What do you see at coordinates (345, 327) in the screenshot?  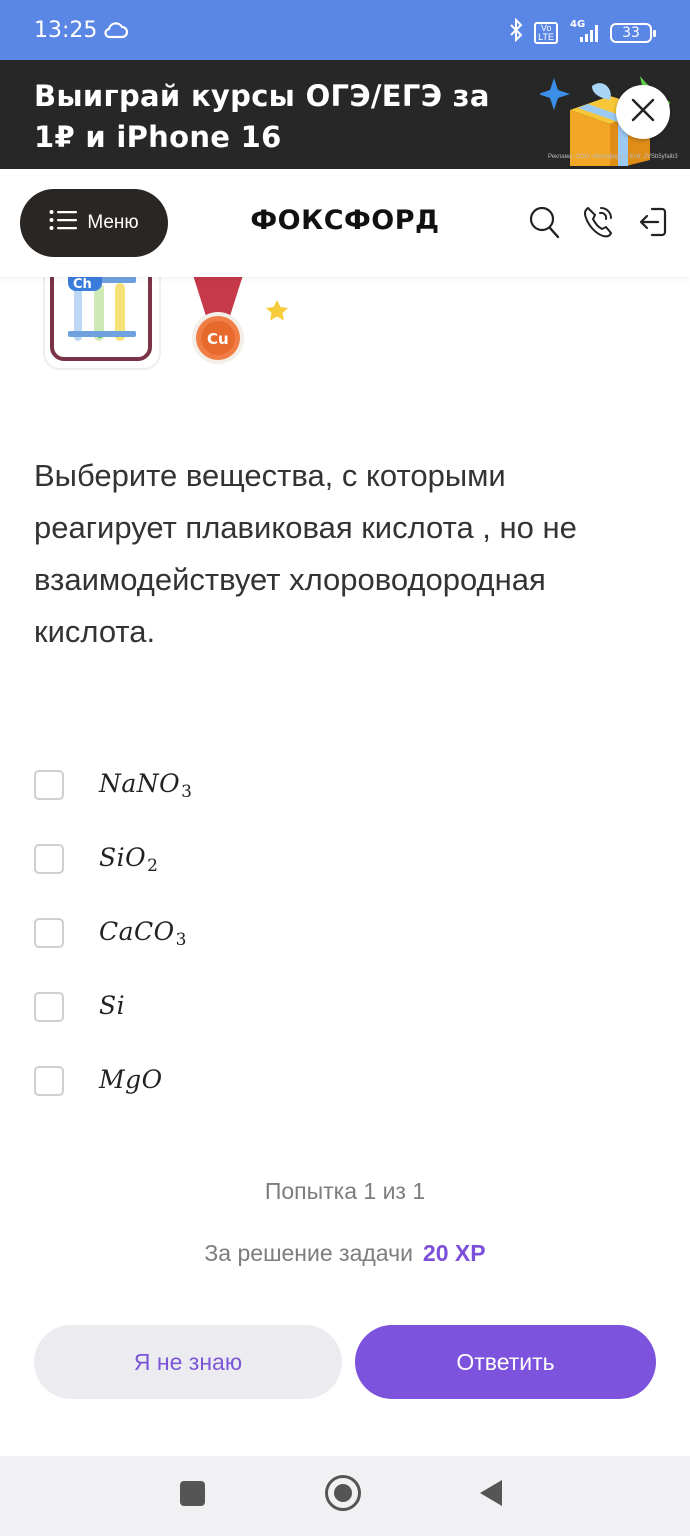 I see `achievement-badges: Ch Cu` at bounding box center [345, 327].